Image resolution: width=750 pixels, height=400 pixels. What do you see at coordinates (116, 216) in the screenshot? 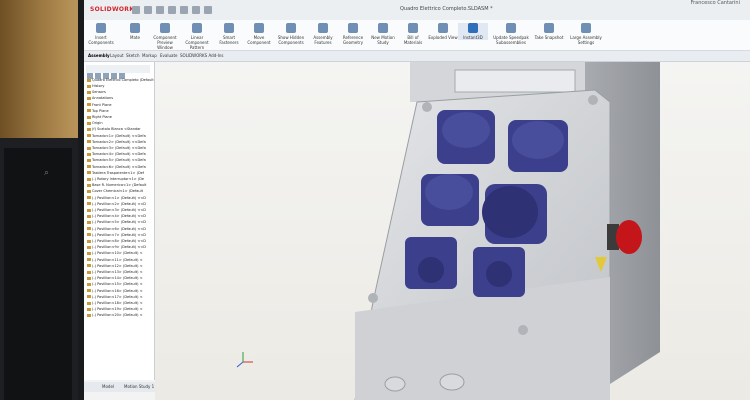
I see `tree-item: (-) Pavillion<4> (Default) <<D` at bounding box center [116, 216].